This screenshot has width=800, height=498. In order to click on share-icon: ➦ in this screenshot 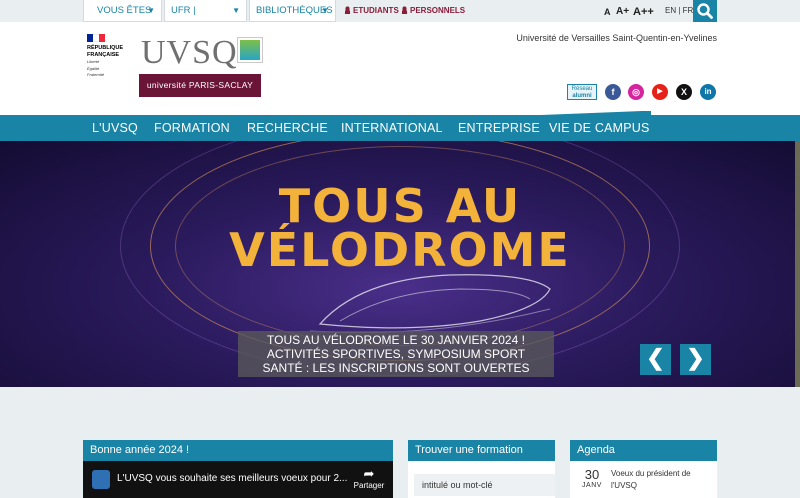, I will do `click(369, 473)`.